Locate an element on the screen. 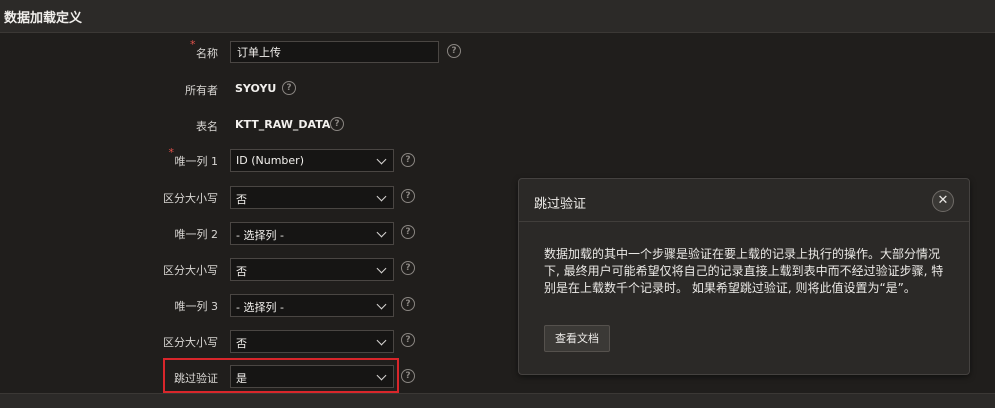 The height and width of the screenshot is (408, 995). region-title: 数据加载定义 is located at coordinates (43, 18).